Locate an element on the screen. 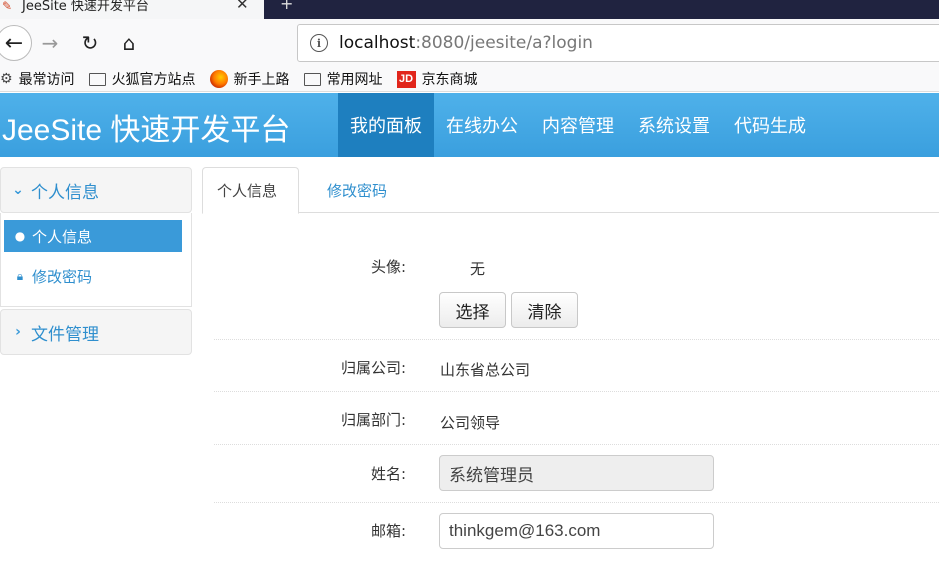 The height and width of the screenshot is (563, 939). content-tabs: 个人信息 修改密码 is located at coordinates (570, 190).